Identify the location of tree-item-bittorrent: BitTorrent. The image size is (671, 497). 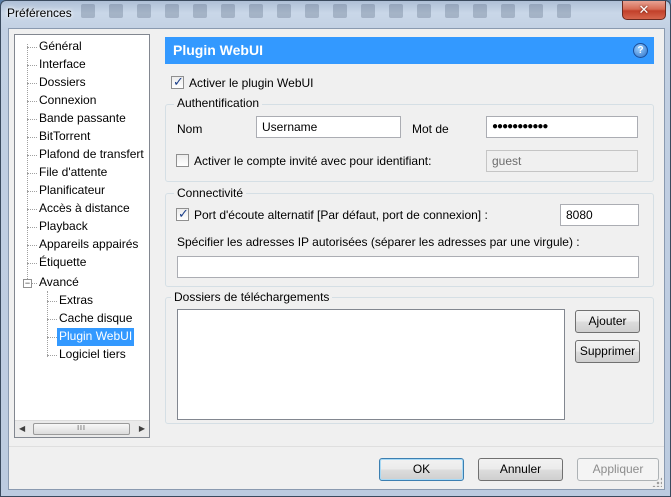
(64, 137).